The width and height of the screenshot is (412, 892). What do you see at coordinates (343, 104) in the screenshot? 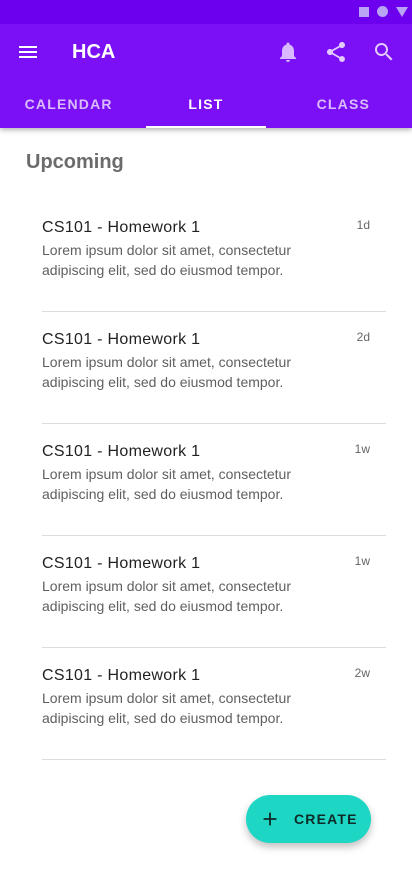
I see `tab-class: CLASS` at bounding box center [343, 104].